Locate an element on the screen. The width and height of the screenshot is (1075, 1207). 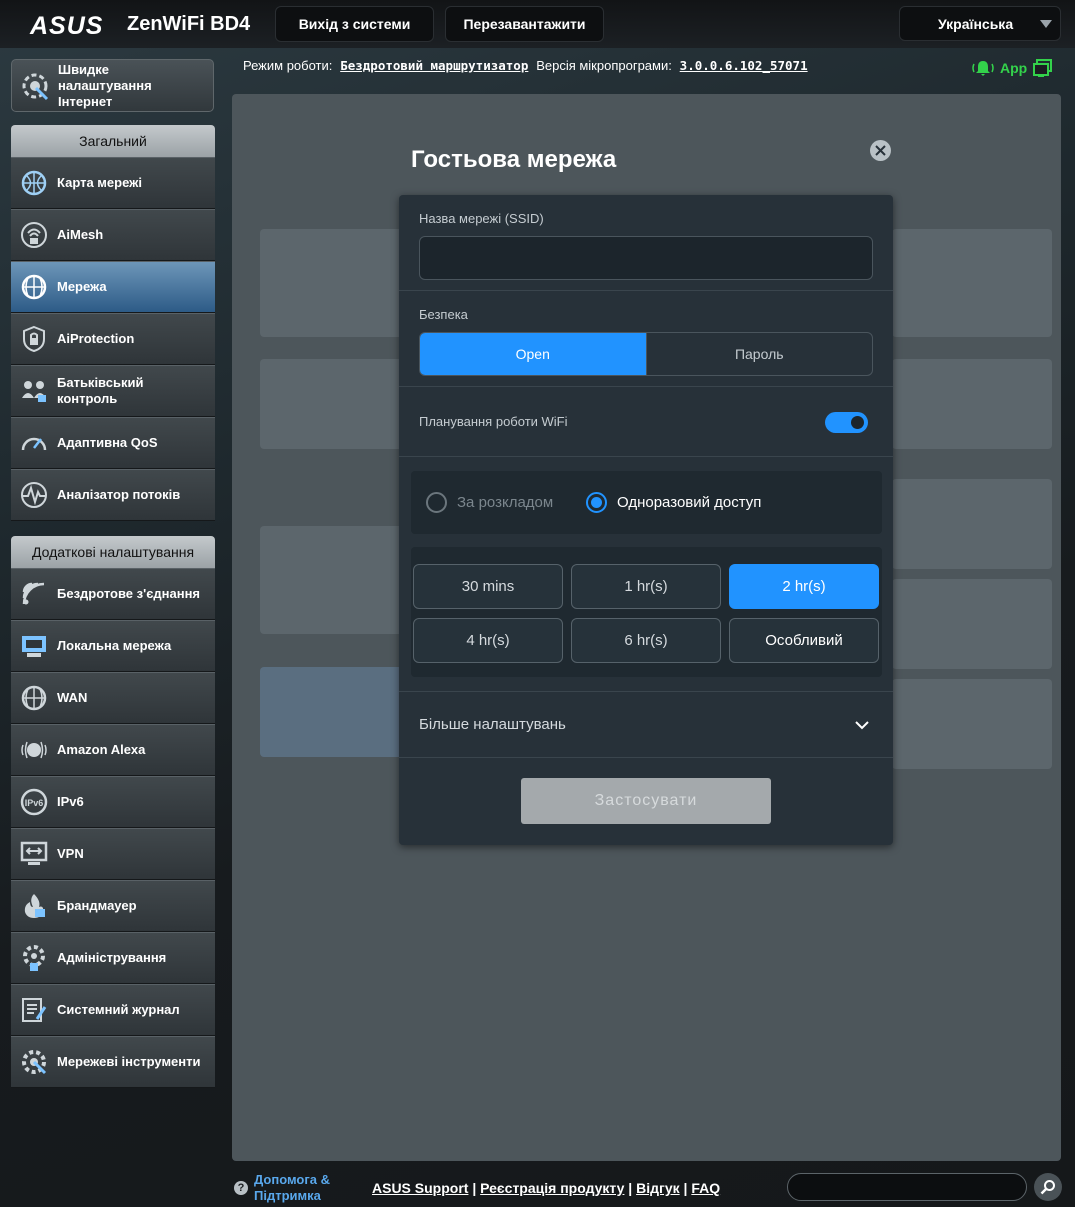
schedule-mode-group: За розкладом Одноразовий доступ is located at coordinates (646, 502).